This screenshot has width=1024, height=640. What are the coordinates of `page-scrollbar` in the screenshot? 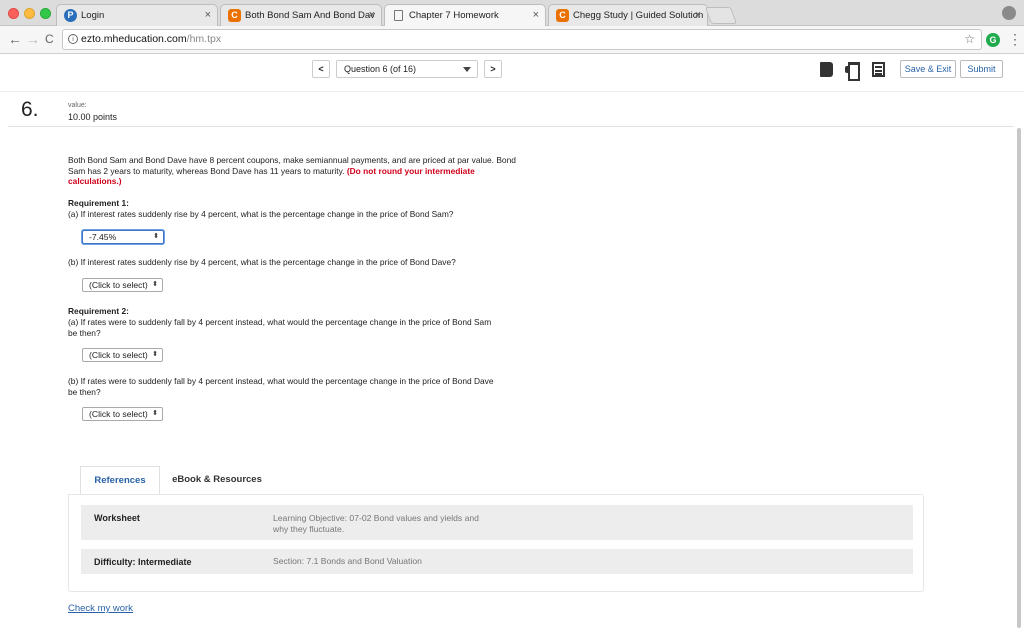 It's located at (1019, 378).